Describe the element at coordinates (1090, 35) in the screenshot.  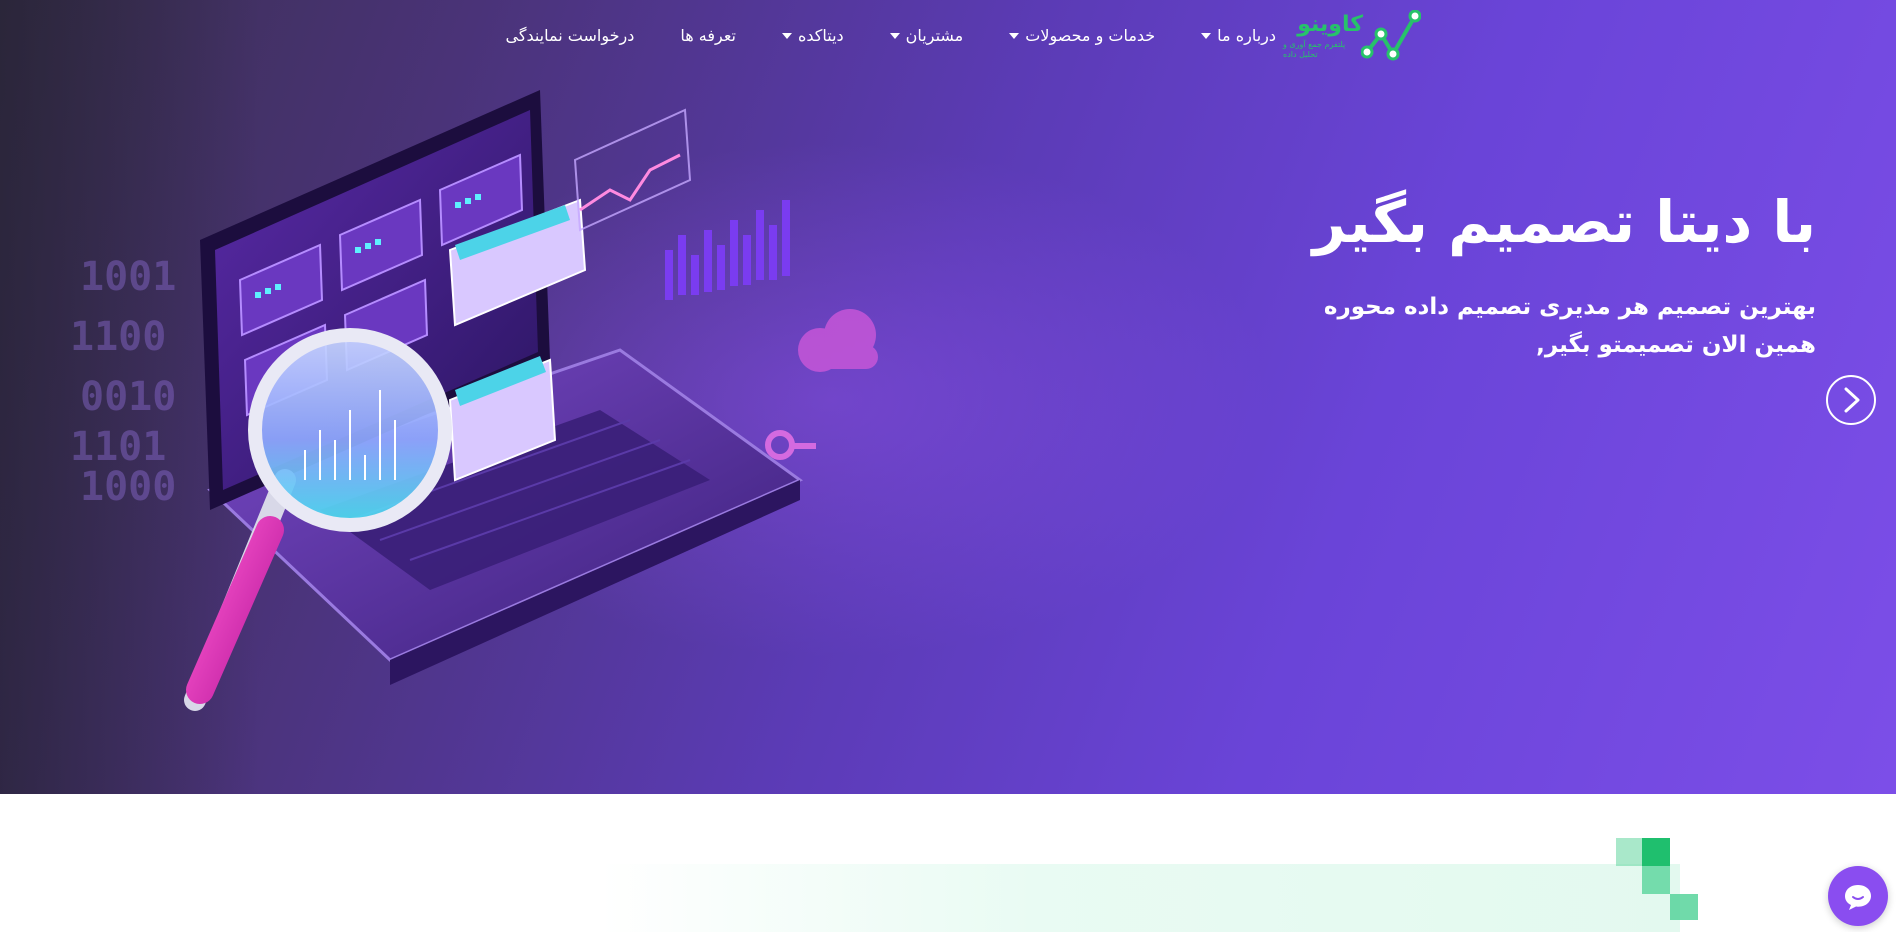
I see `nav-item-label: خدمات و محصولات` at that location.